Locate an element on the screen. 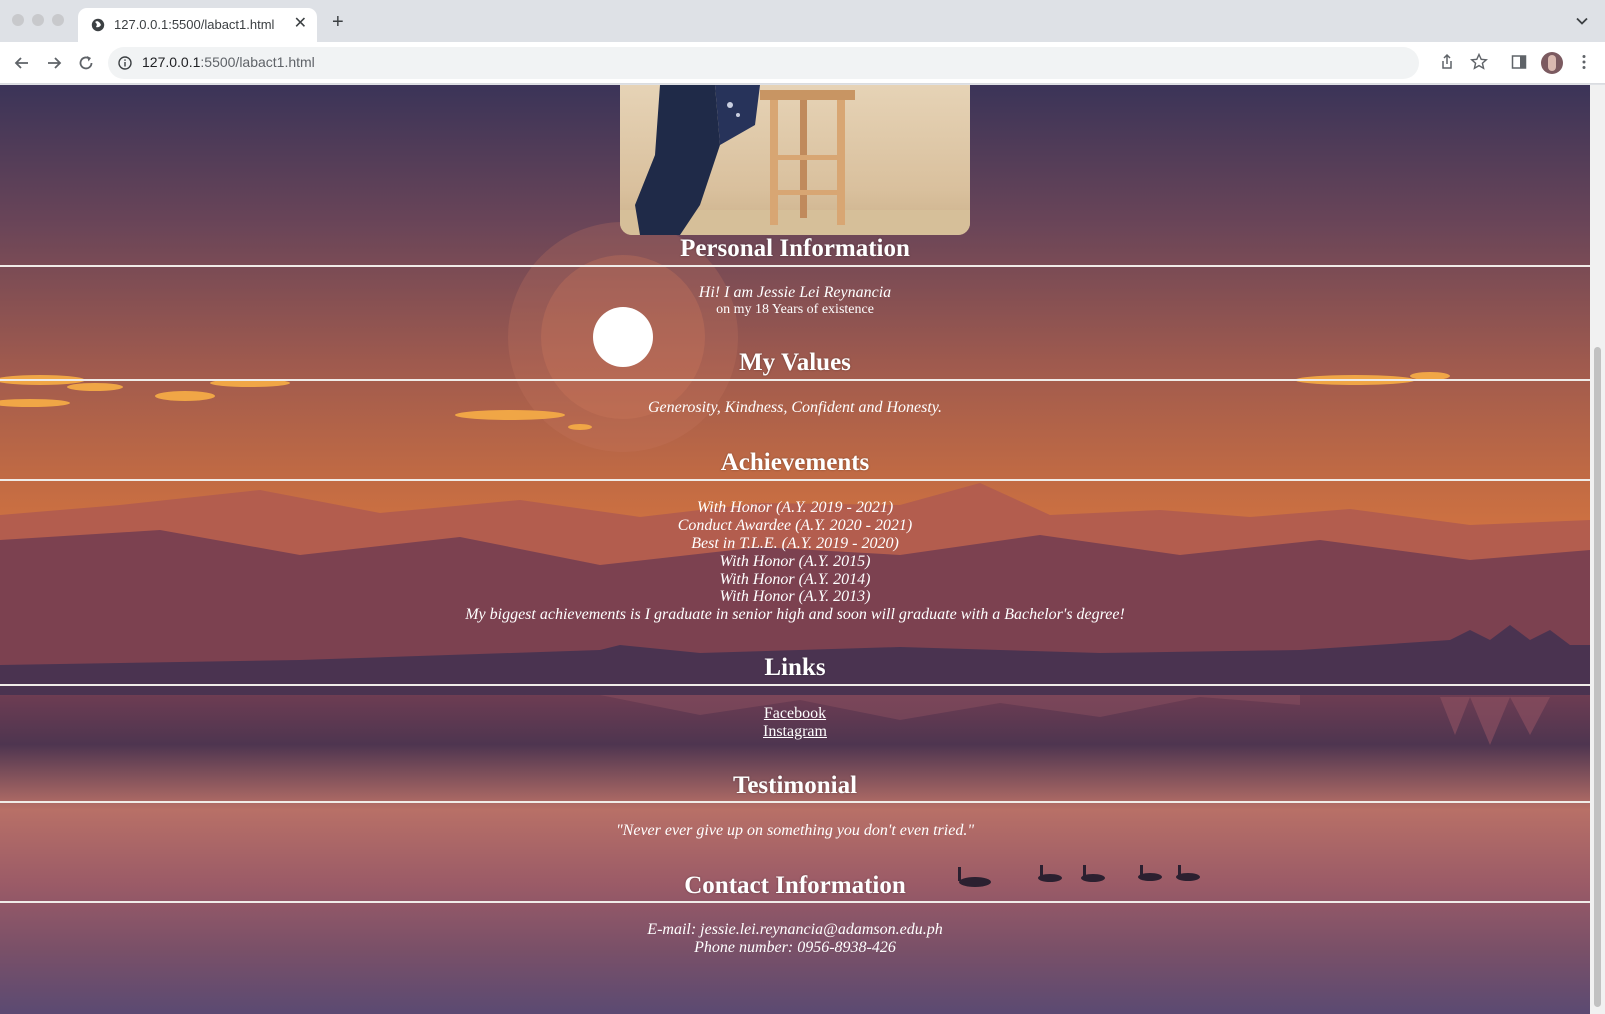 This screenshot has height=1014, width=1605. facebook-link: Facebook is located at coordinates (795, 713).